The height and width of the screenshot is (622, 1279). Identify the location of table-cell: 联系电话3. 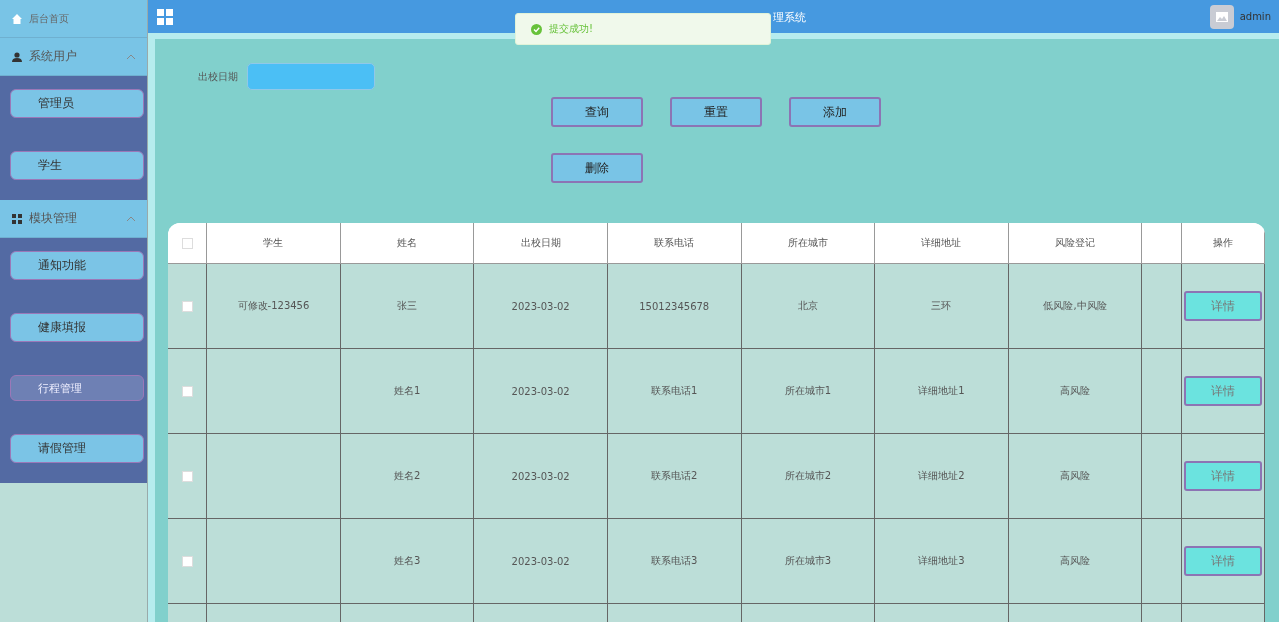
(674, 561).